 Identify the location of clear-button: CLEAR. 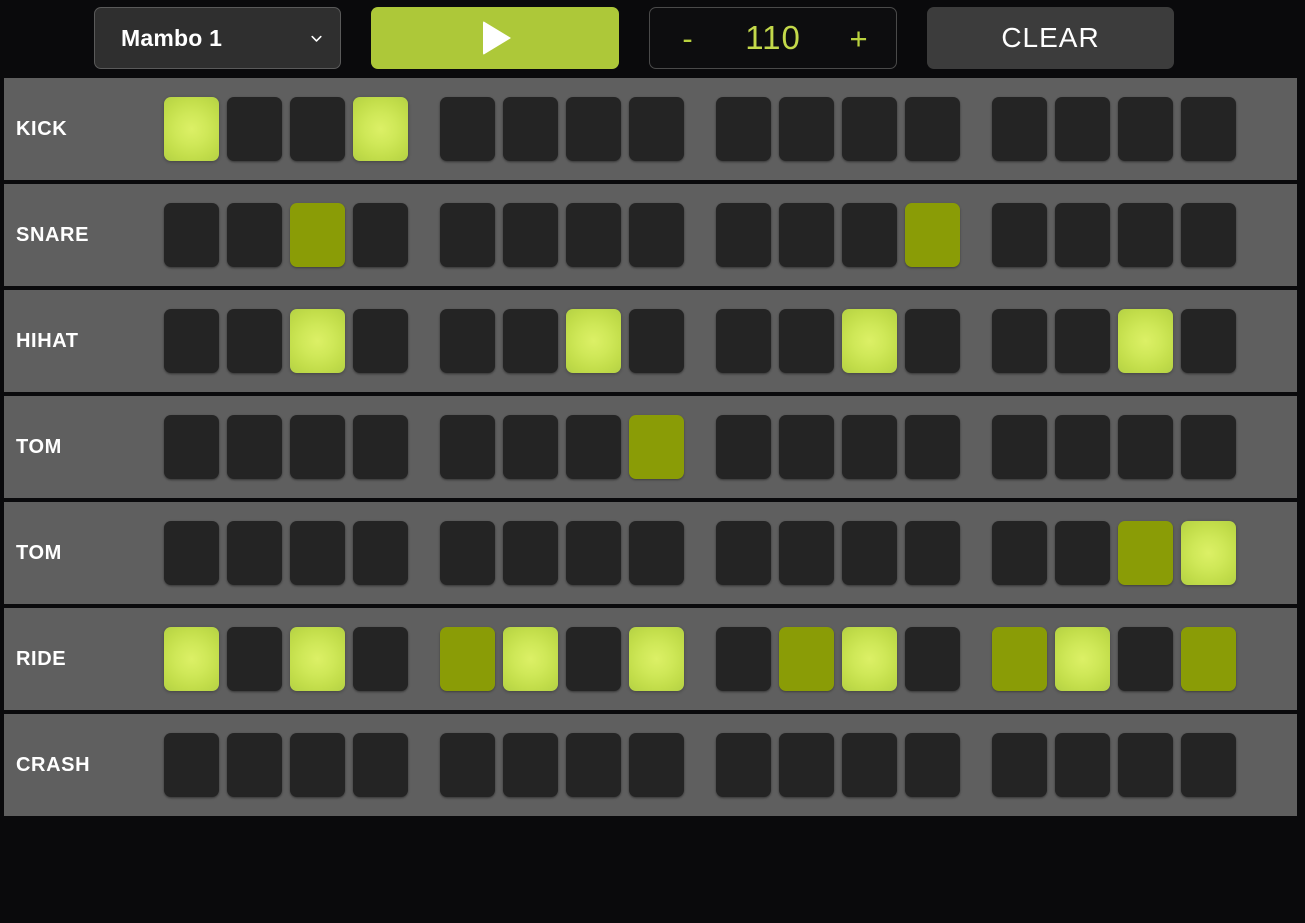
(1050, 38).